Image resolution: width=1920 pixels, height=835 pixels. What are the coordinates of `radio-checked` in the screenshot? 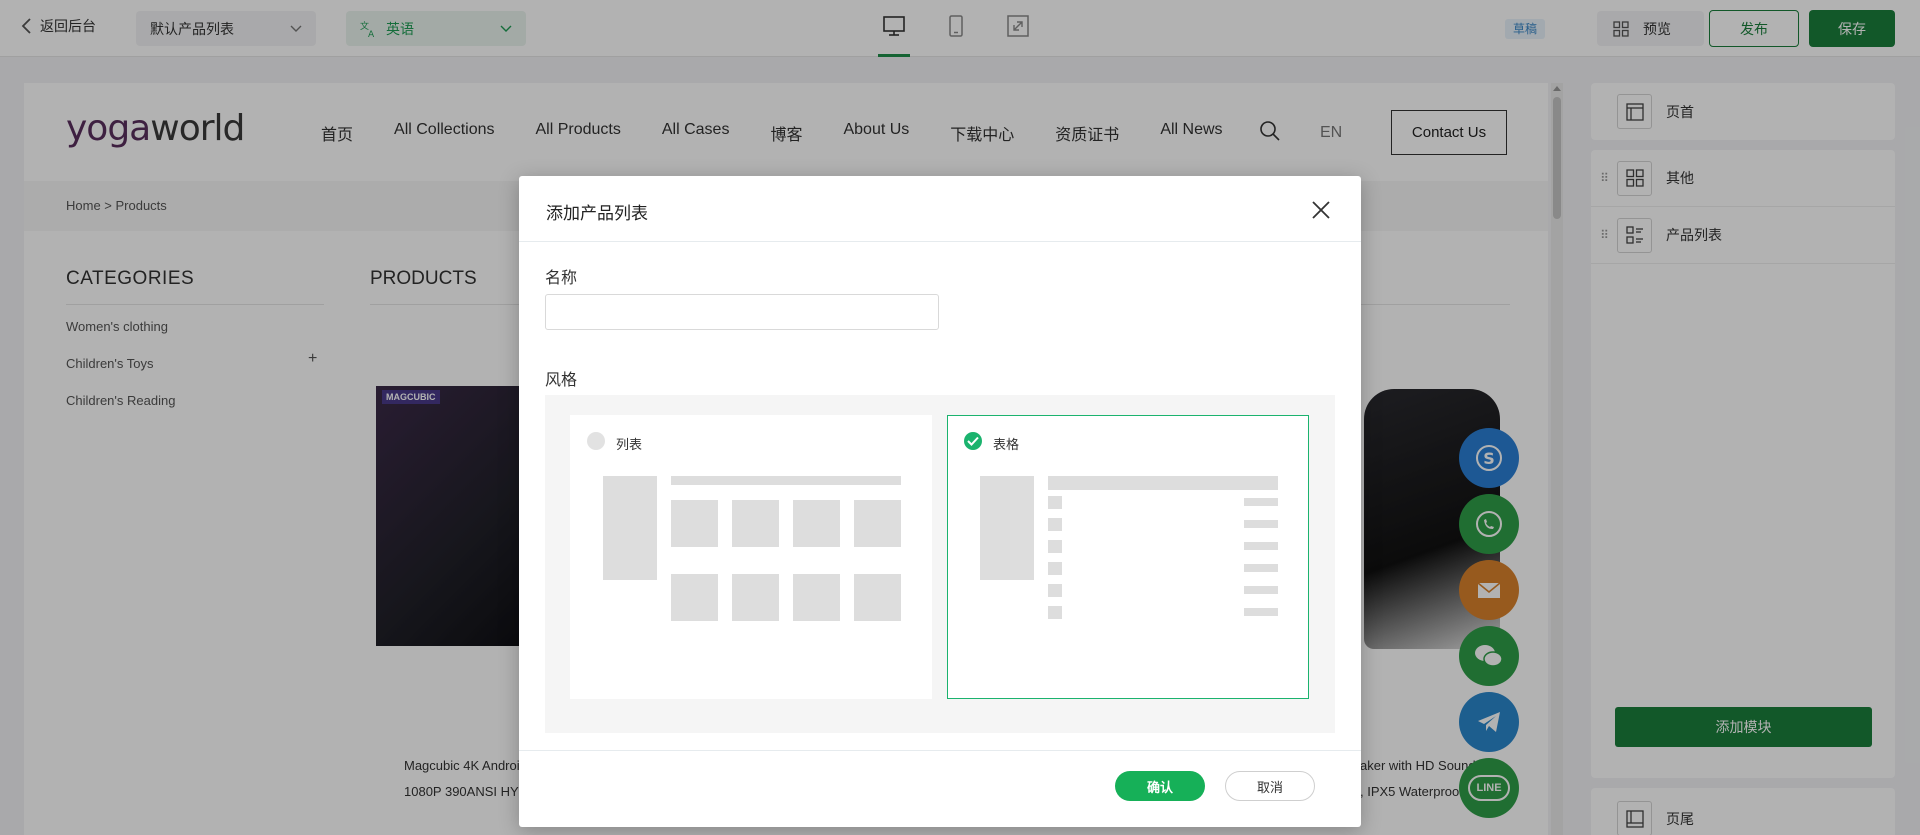 It's located at (973, 441).